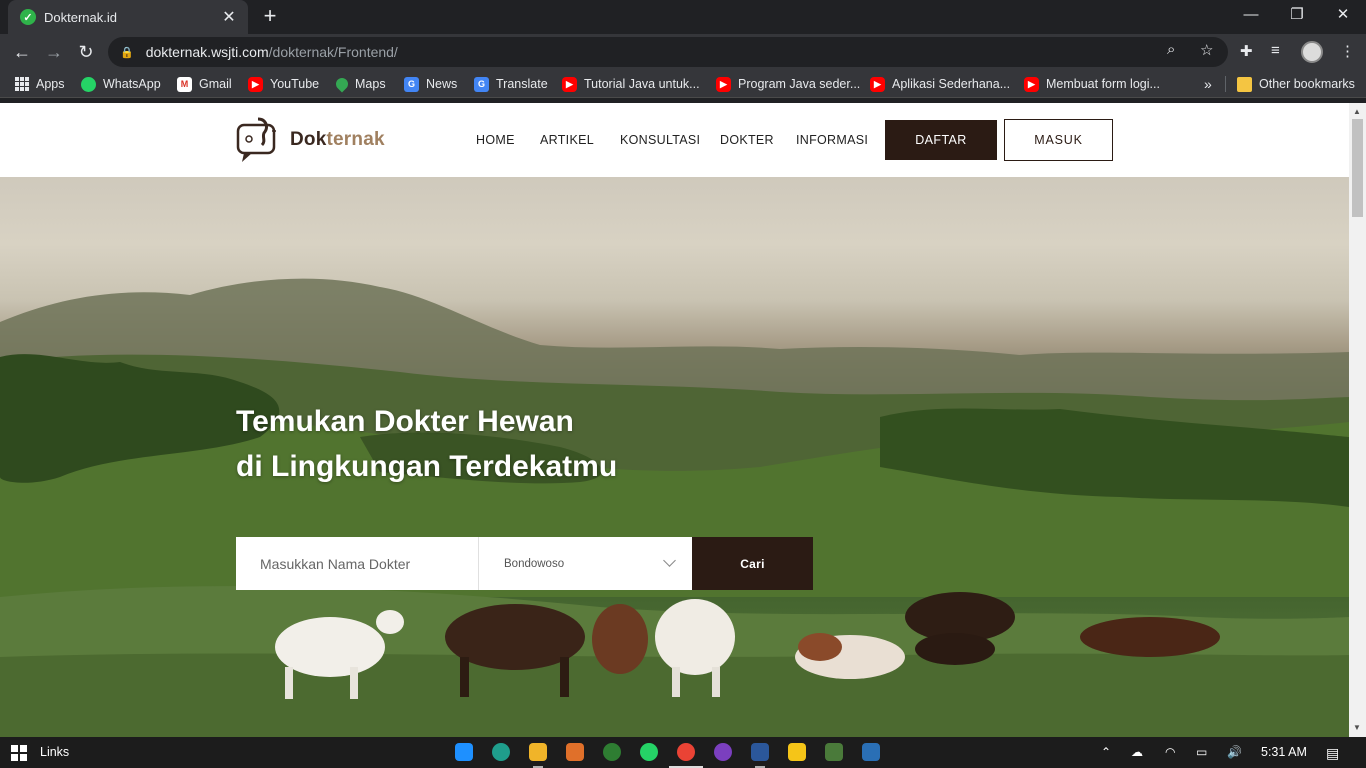  What do you see at coordinates (80, 17) in the screenshot?
I see `tab-title: Dokternak.id` at bounding box center [80, 17].